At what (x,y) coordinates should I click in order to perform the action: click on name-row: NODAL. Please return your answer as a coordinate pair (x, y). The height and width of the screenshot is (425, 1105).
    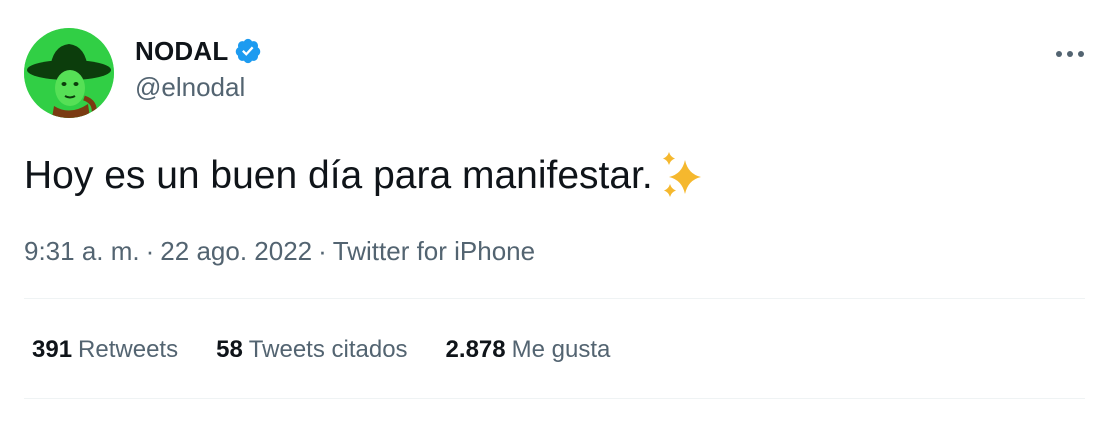
    Looking at the image, I should click on (198, 51).